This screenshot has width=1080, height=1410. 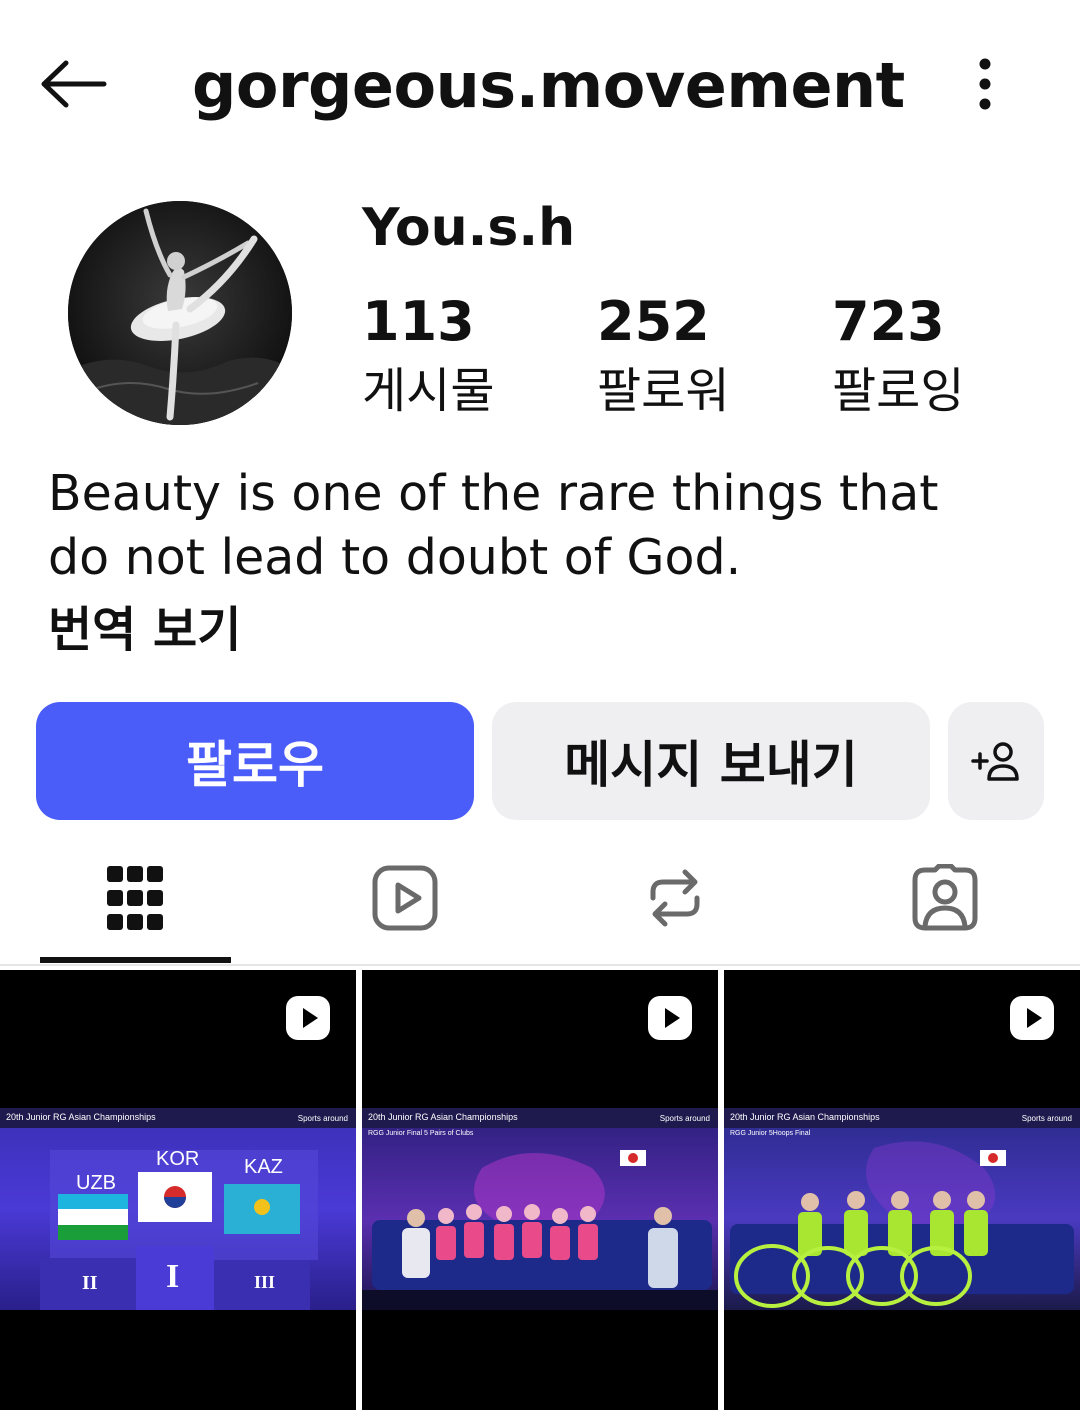 What do you see at coordinates (418, 321) in the screenshot?
I see `stat-posts-count: 113` at bounding box center [418, 321].